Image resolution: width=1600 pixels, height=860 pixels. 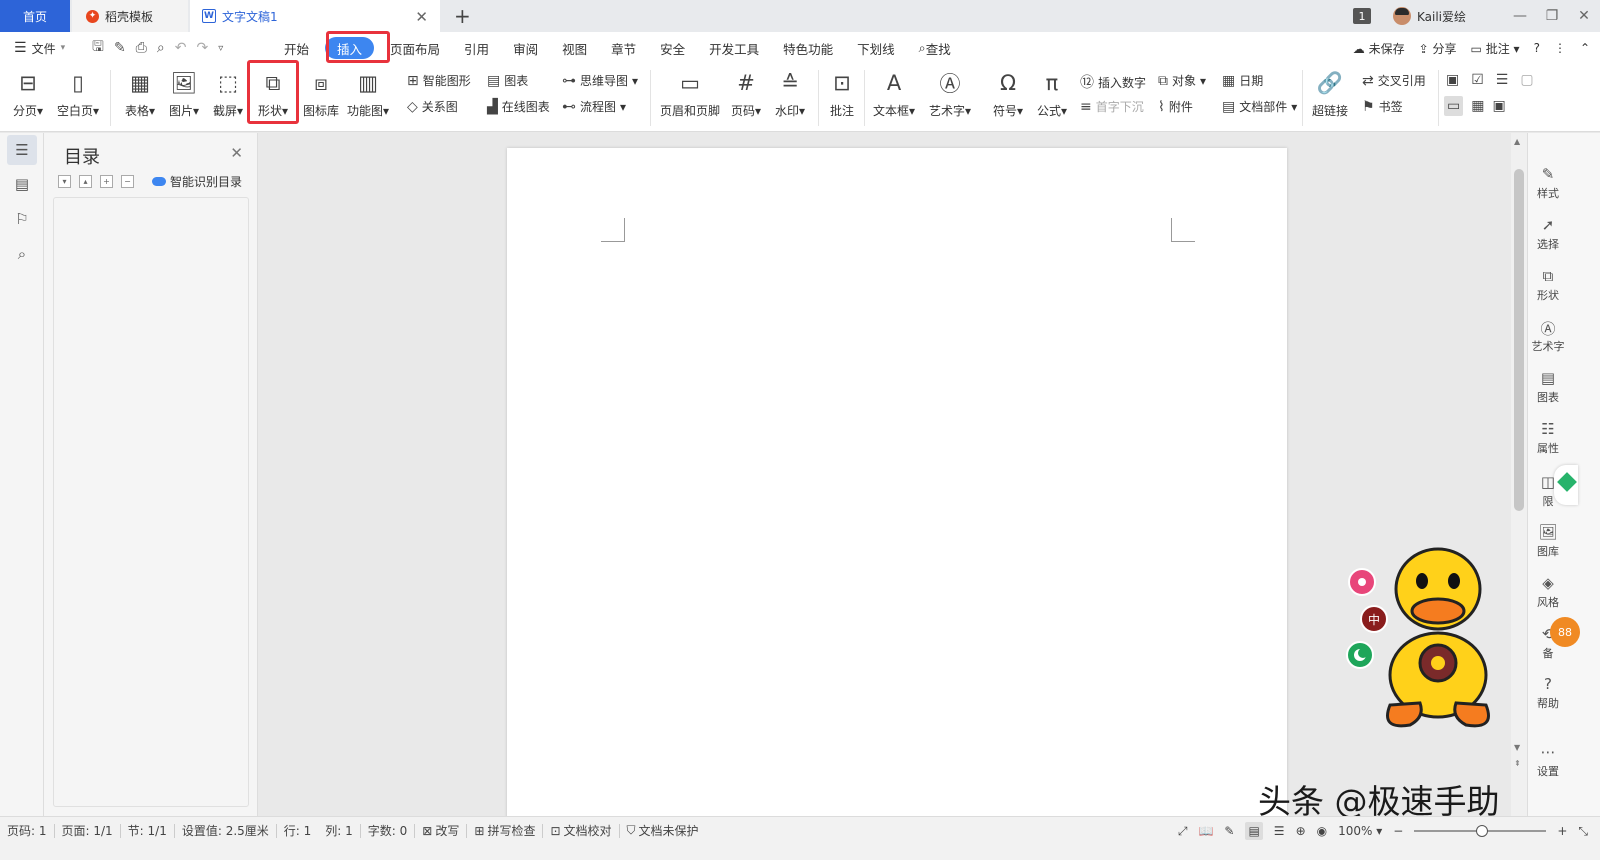 What do you see at coordinates (663, 830) in the screenshot?
I see `protect-status: ⛉ 文档未保护` at bounding box center [663, 830].